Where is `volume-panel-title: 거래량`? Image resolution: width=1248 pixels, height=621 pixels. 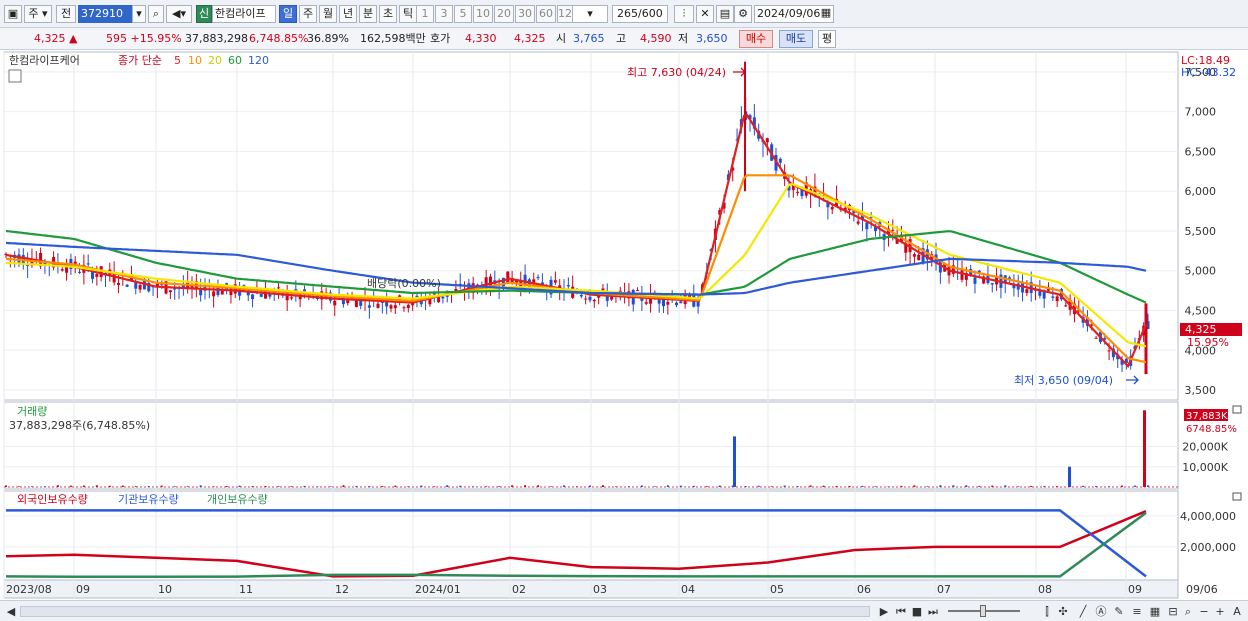
volume-panel-title: 거래량 is located at coordinates (32, 411).